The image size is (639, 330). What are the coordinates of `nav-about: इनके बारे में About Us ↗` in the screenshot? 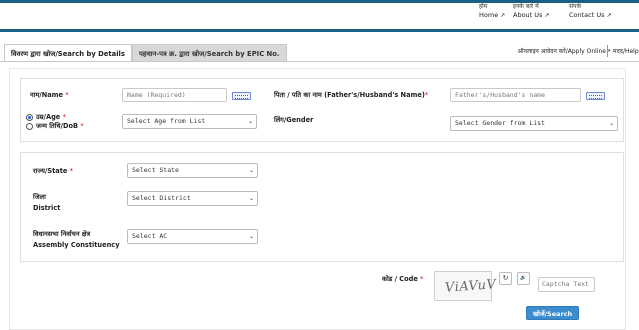 It's located at (531, 11).